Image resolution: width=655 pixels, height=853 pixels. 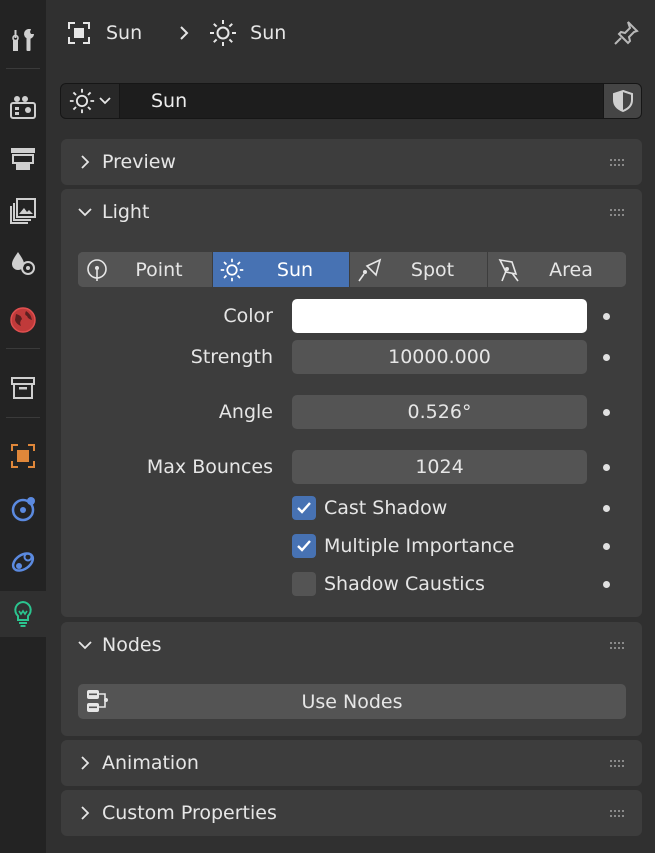 I want to click on panel-custom-properties-title: Custom Properties, so click(x=189, y=813).